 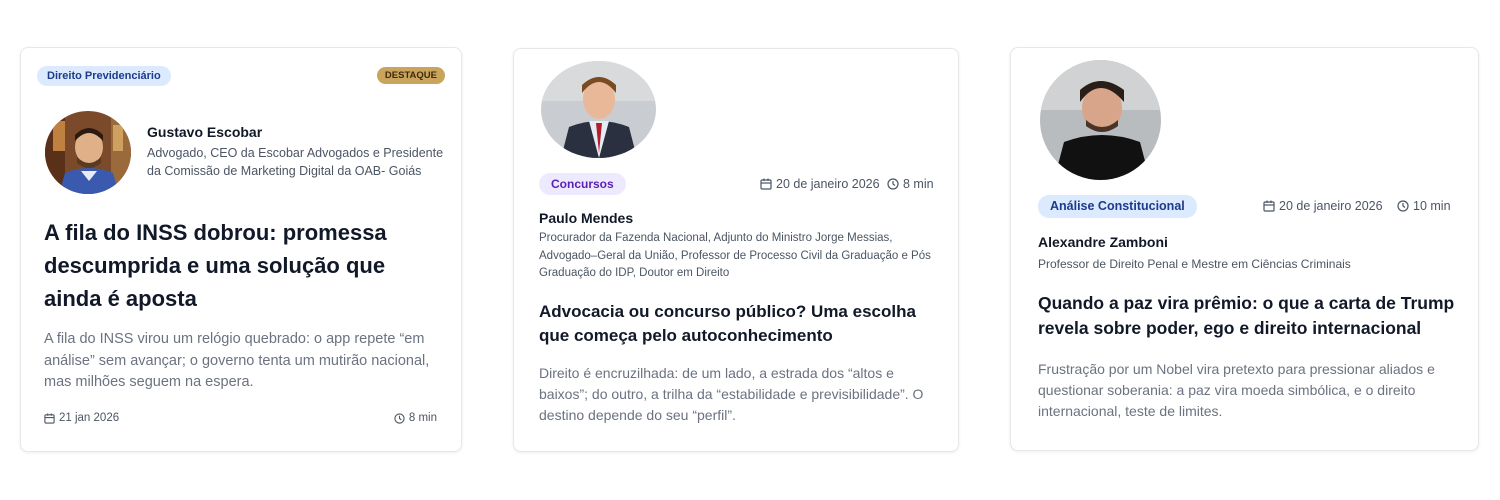 I want to click on read-time: 10 min, so click(x=1424, y=206).